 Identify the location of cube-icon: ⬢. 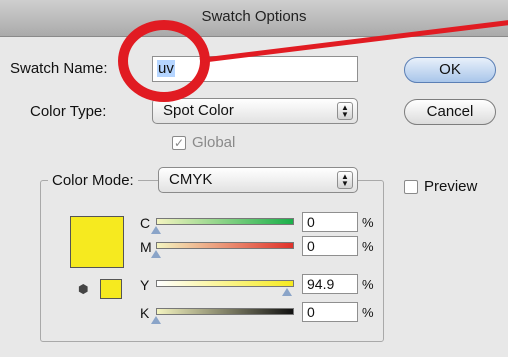
(83, 289).